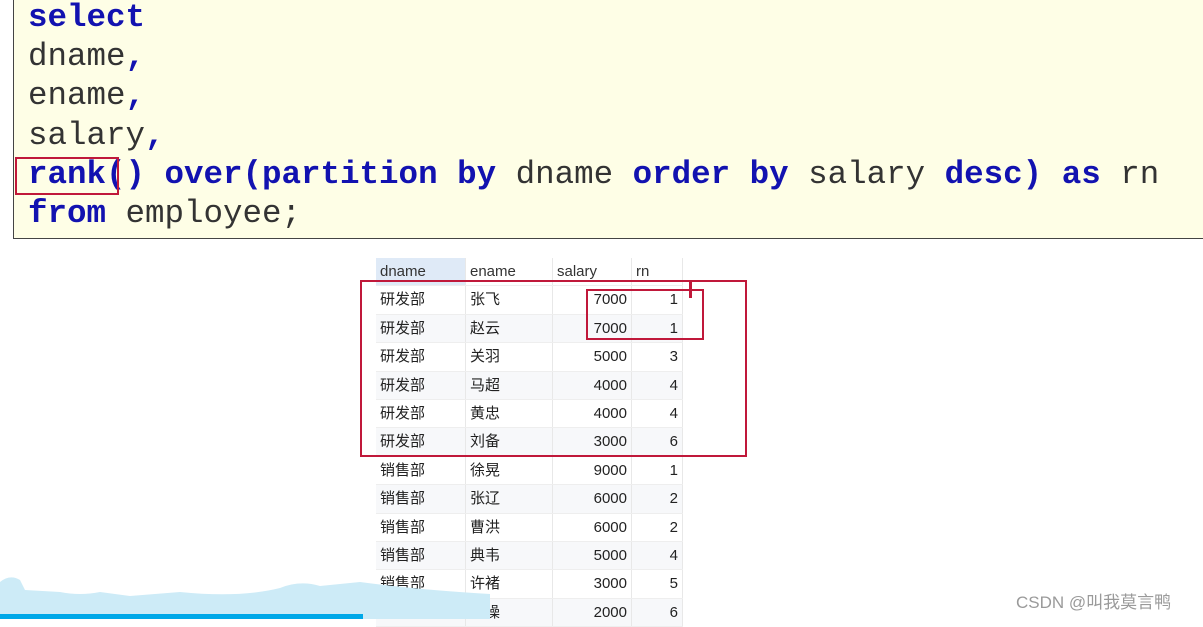  I want to click on keyword: order by, so click(710, 174).